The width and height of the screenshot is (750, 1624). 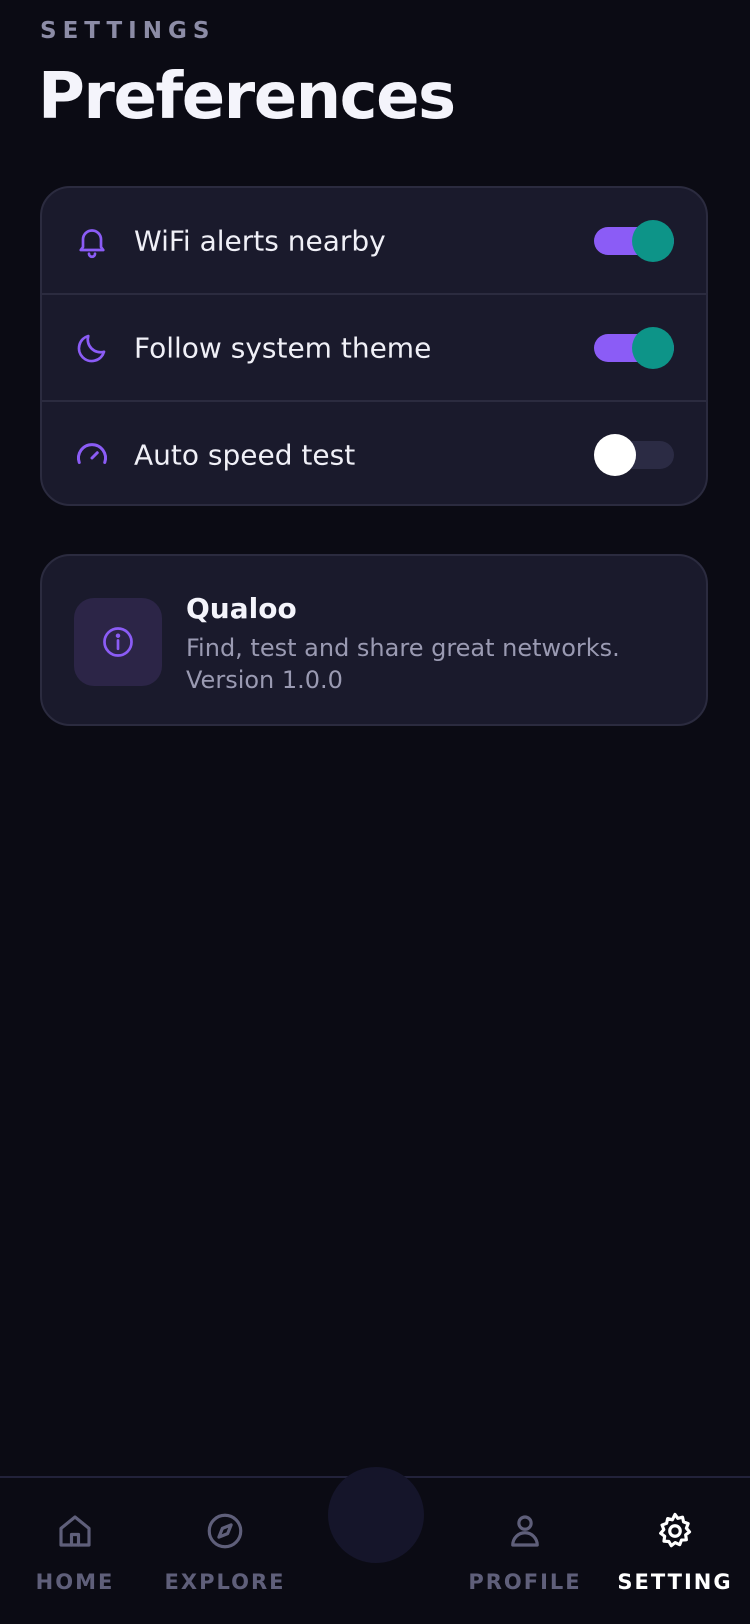 I want to click on nav-item-profile: PROFILE, so click(x=525, y=1552).